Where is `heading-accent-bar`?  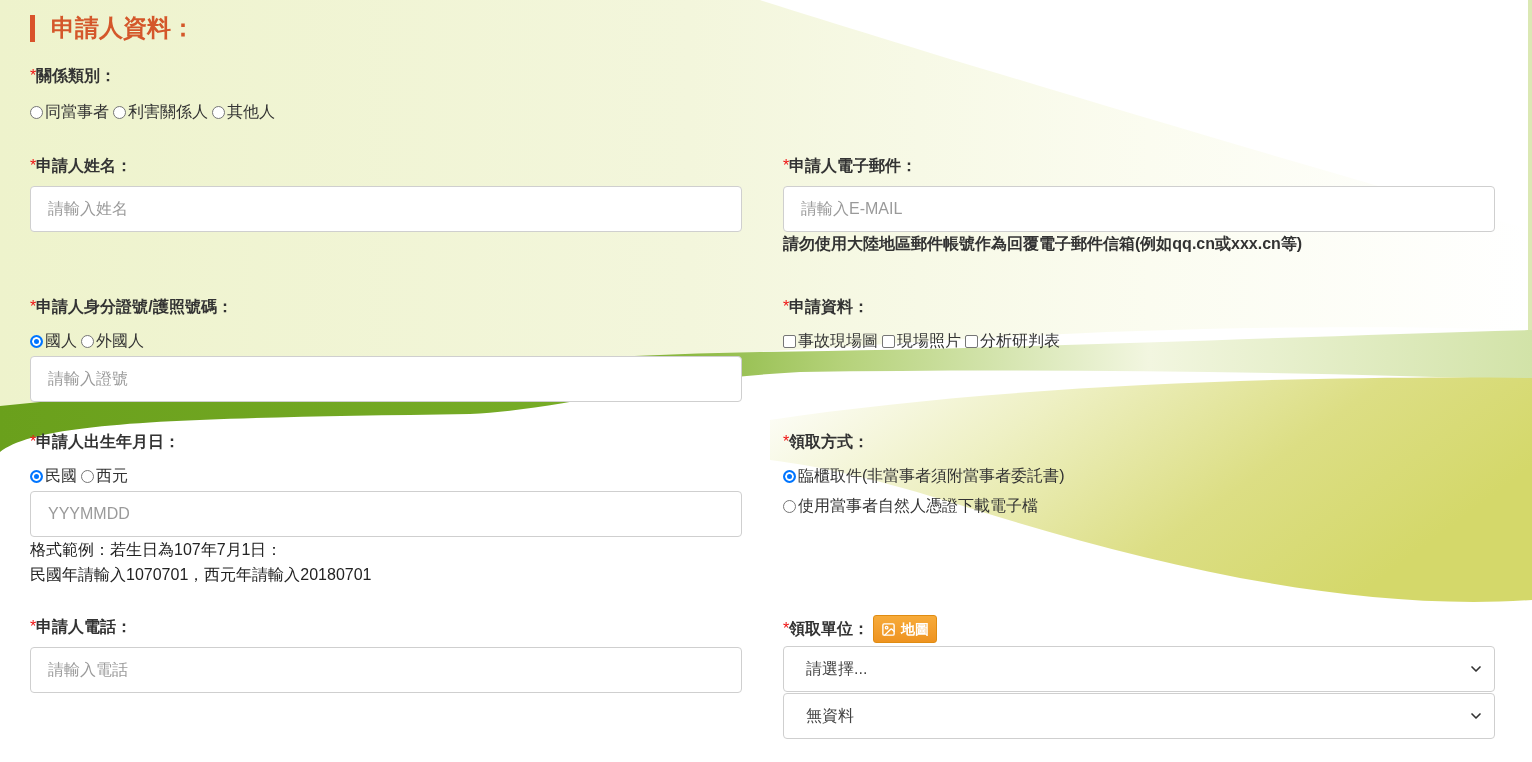 heading-accent-bar is located at coordinates (32, 28).